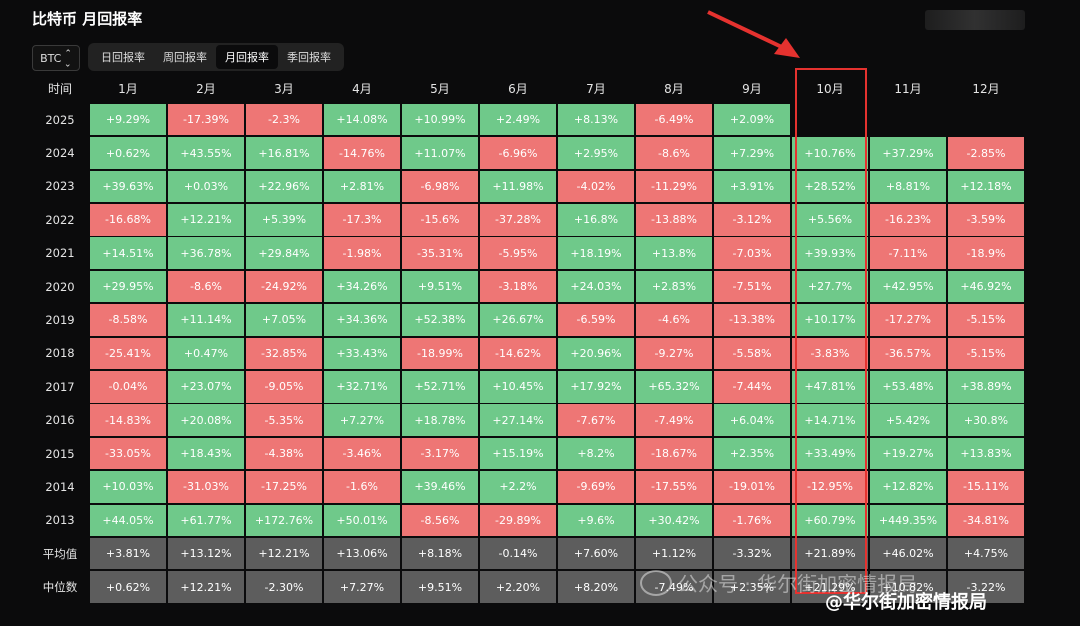  What do you see at coordinates (440, 587) in the screenshot?
I see `stat-cell: +9.51%` at bounding box center [440, 587].